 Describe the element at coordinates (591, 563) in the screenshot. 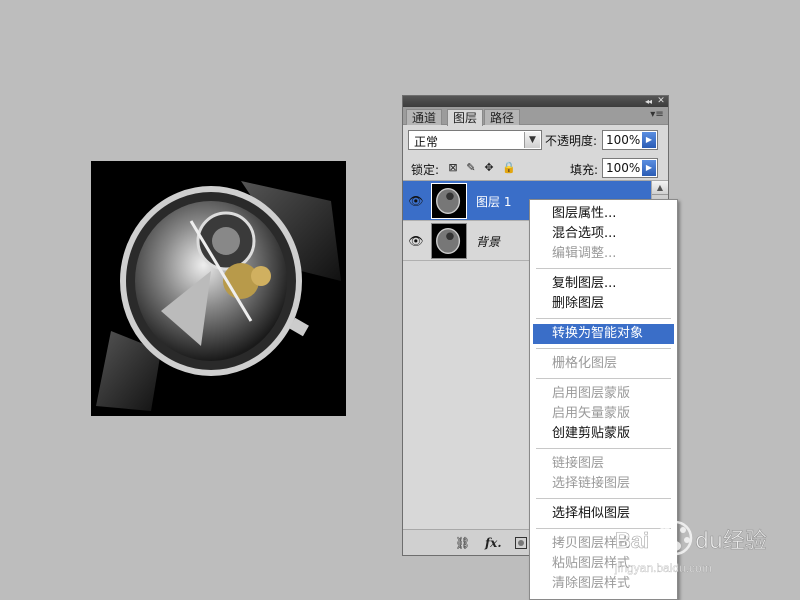

I see `menu-item-paste-layer-style: 粘贴图层样式` at that location.